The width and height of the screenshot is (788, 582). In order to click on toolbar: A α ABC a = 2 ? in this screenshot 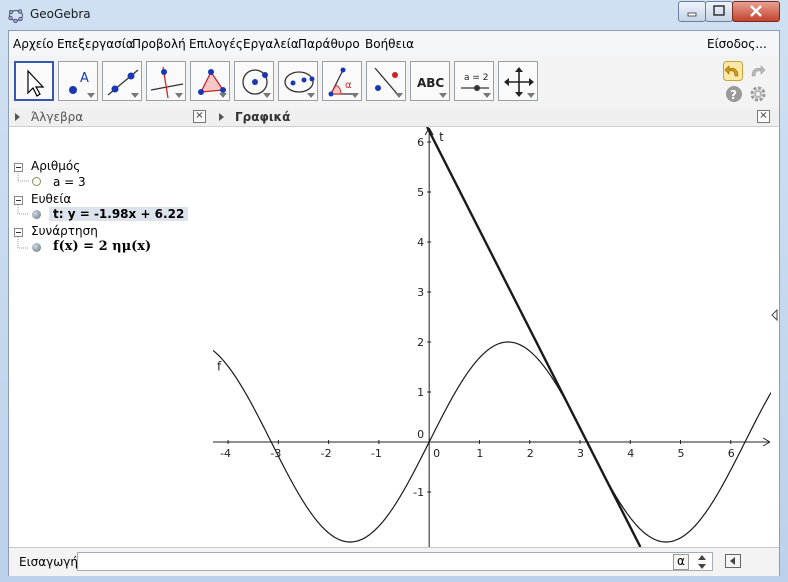, I will do `click(394, 82)`.